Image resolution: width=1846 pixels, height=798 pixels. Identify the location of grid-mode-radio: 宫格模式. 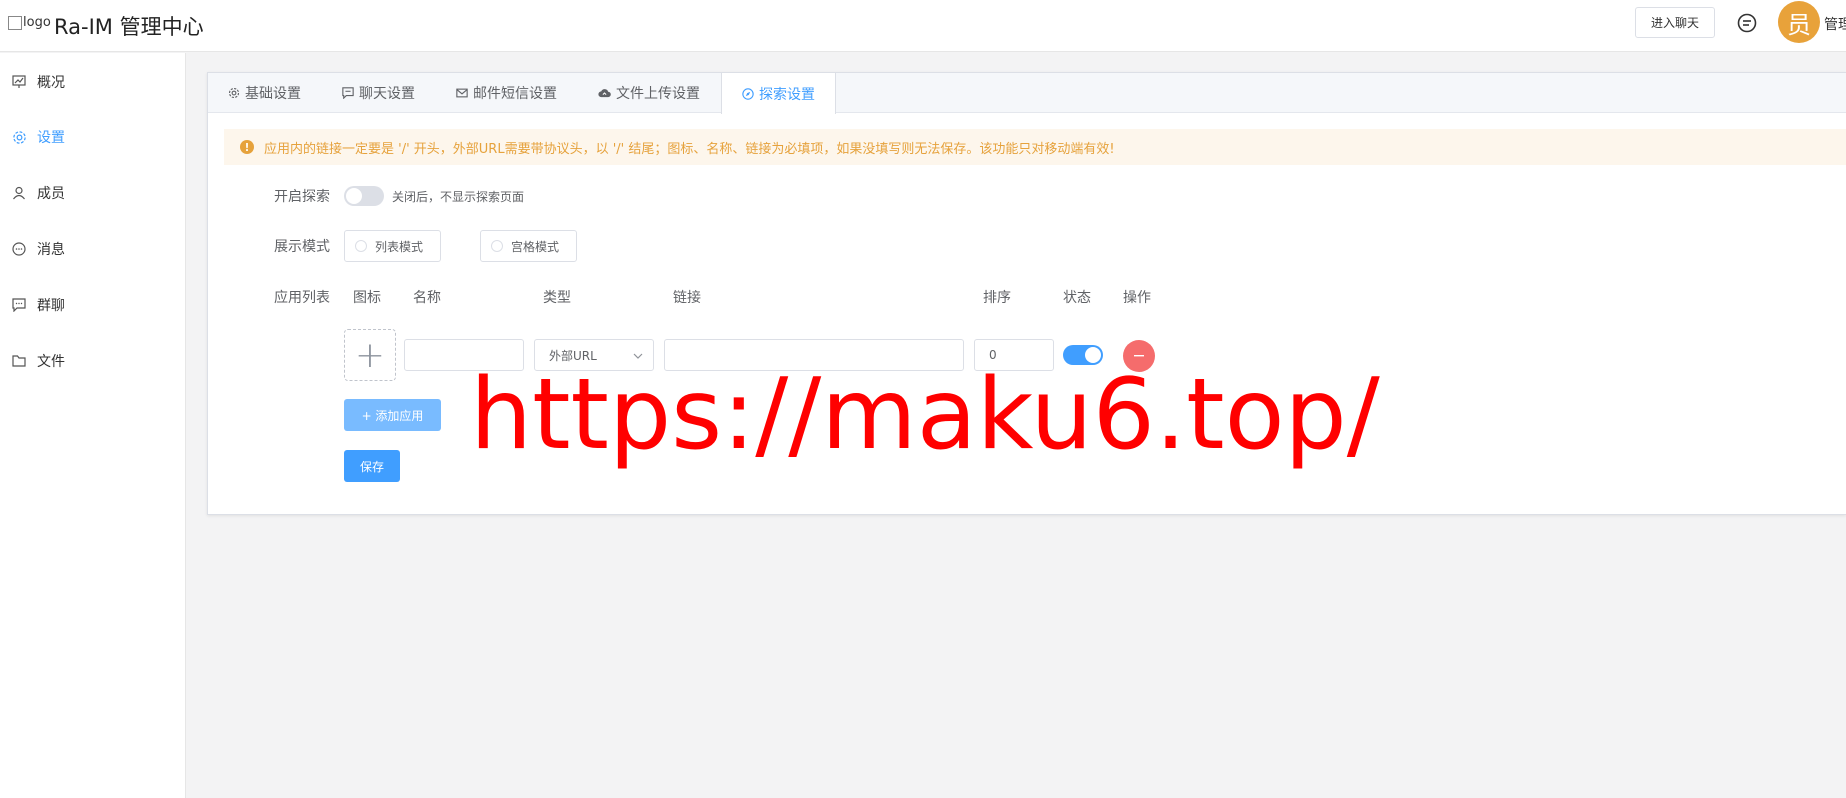
(528, 246).